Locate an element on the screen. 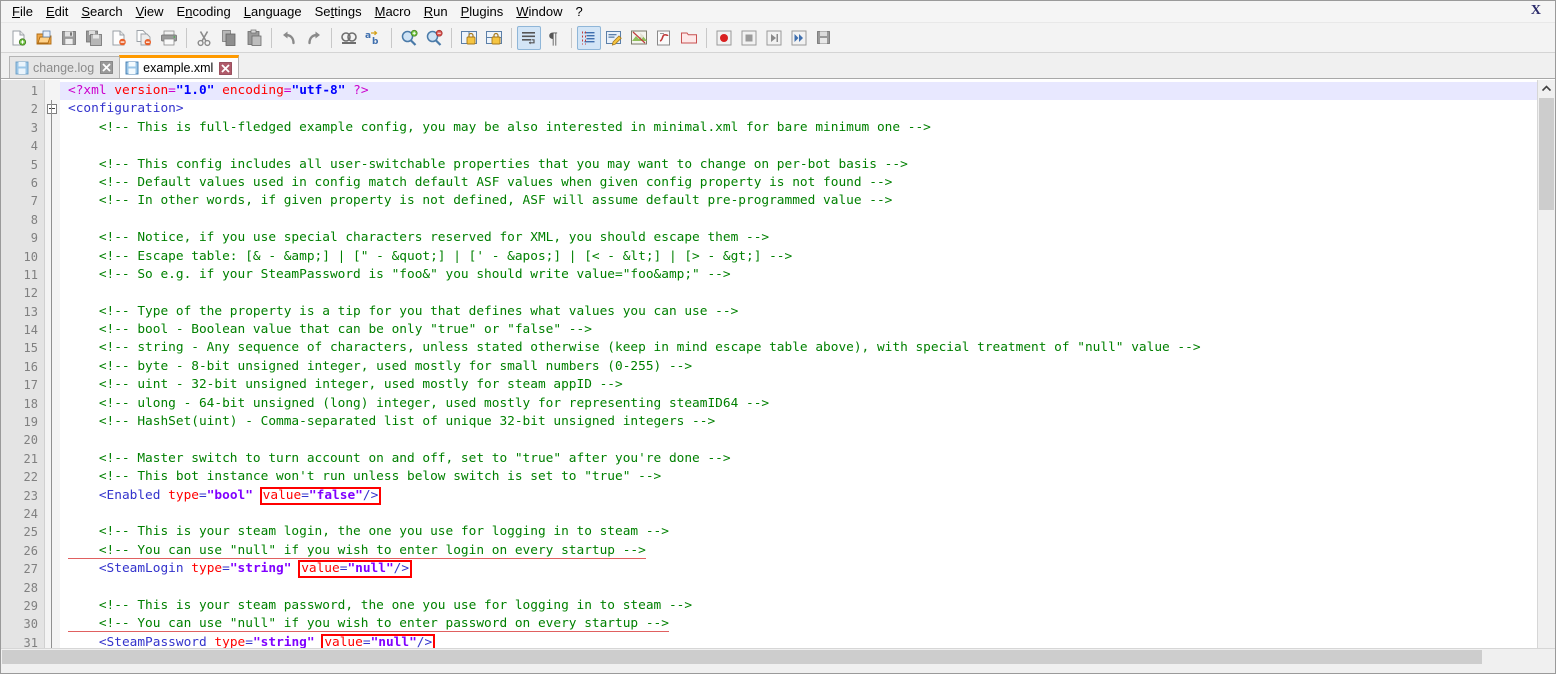 This screenshot has width=1556, height=674. line-number: 6 is located at coordinates (34, 182).